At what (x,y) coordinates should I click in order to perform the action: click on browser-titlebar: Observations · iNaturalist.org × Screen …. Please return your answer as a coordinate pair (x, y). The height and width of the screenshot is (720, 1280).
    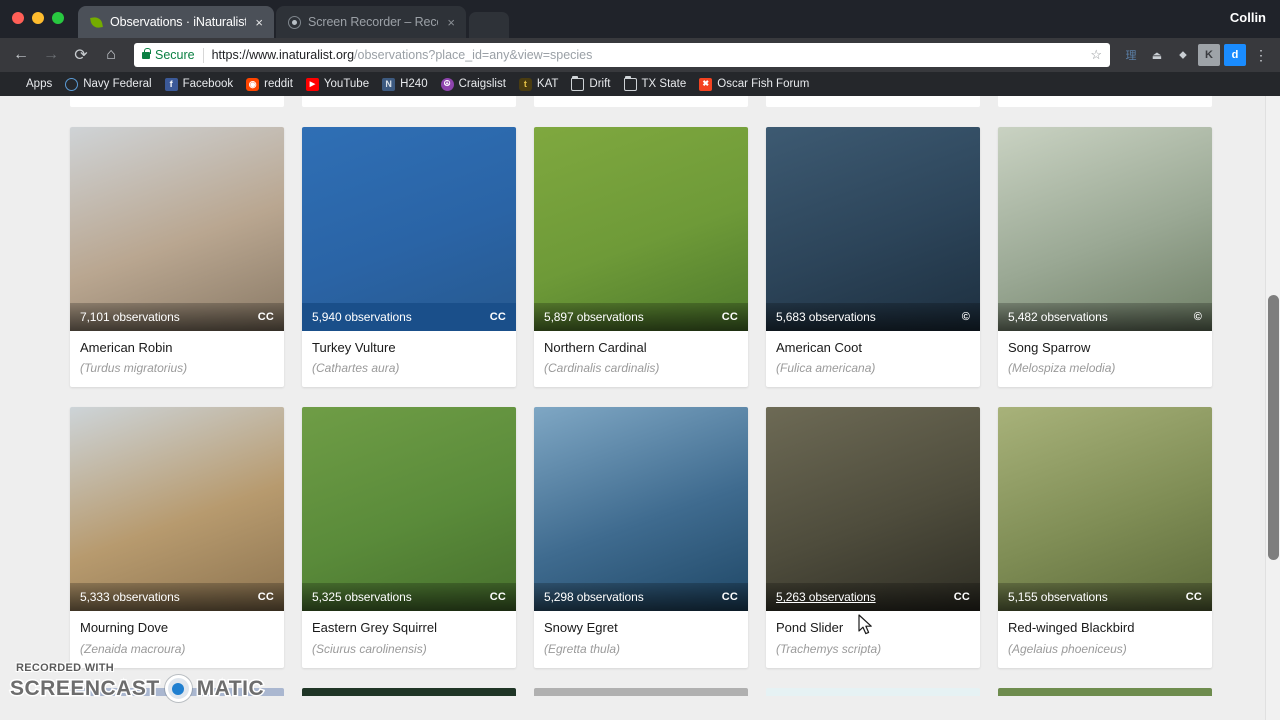
    Looking at the image, I should click on (640, 19).